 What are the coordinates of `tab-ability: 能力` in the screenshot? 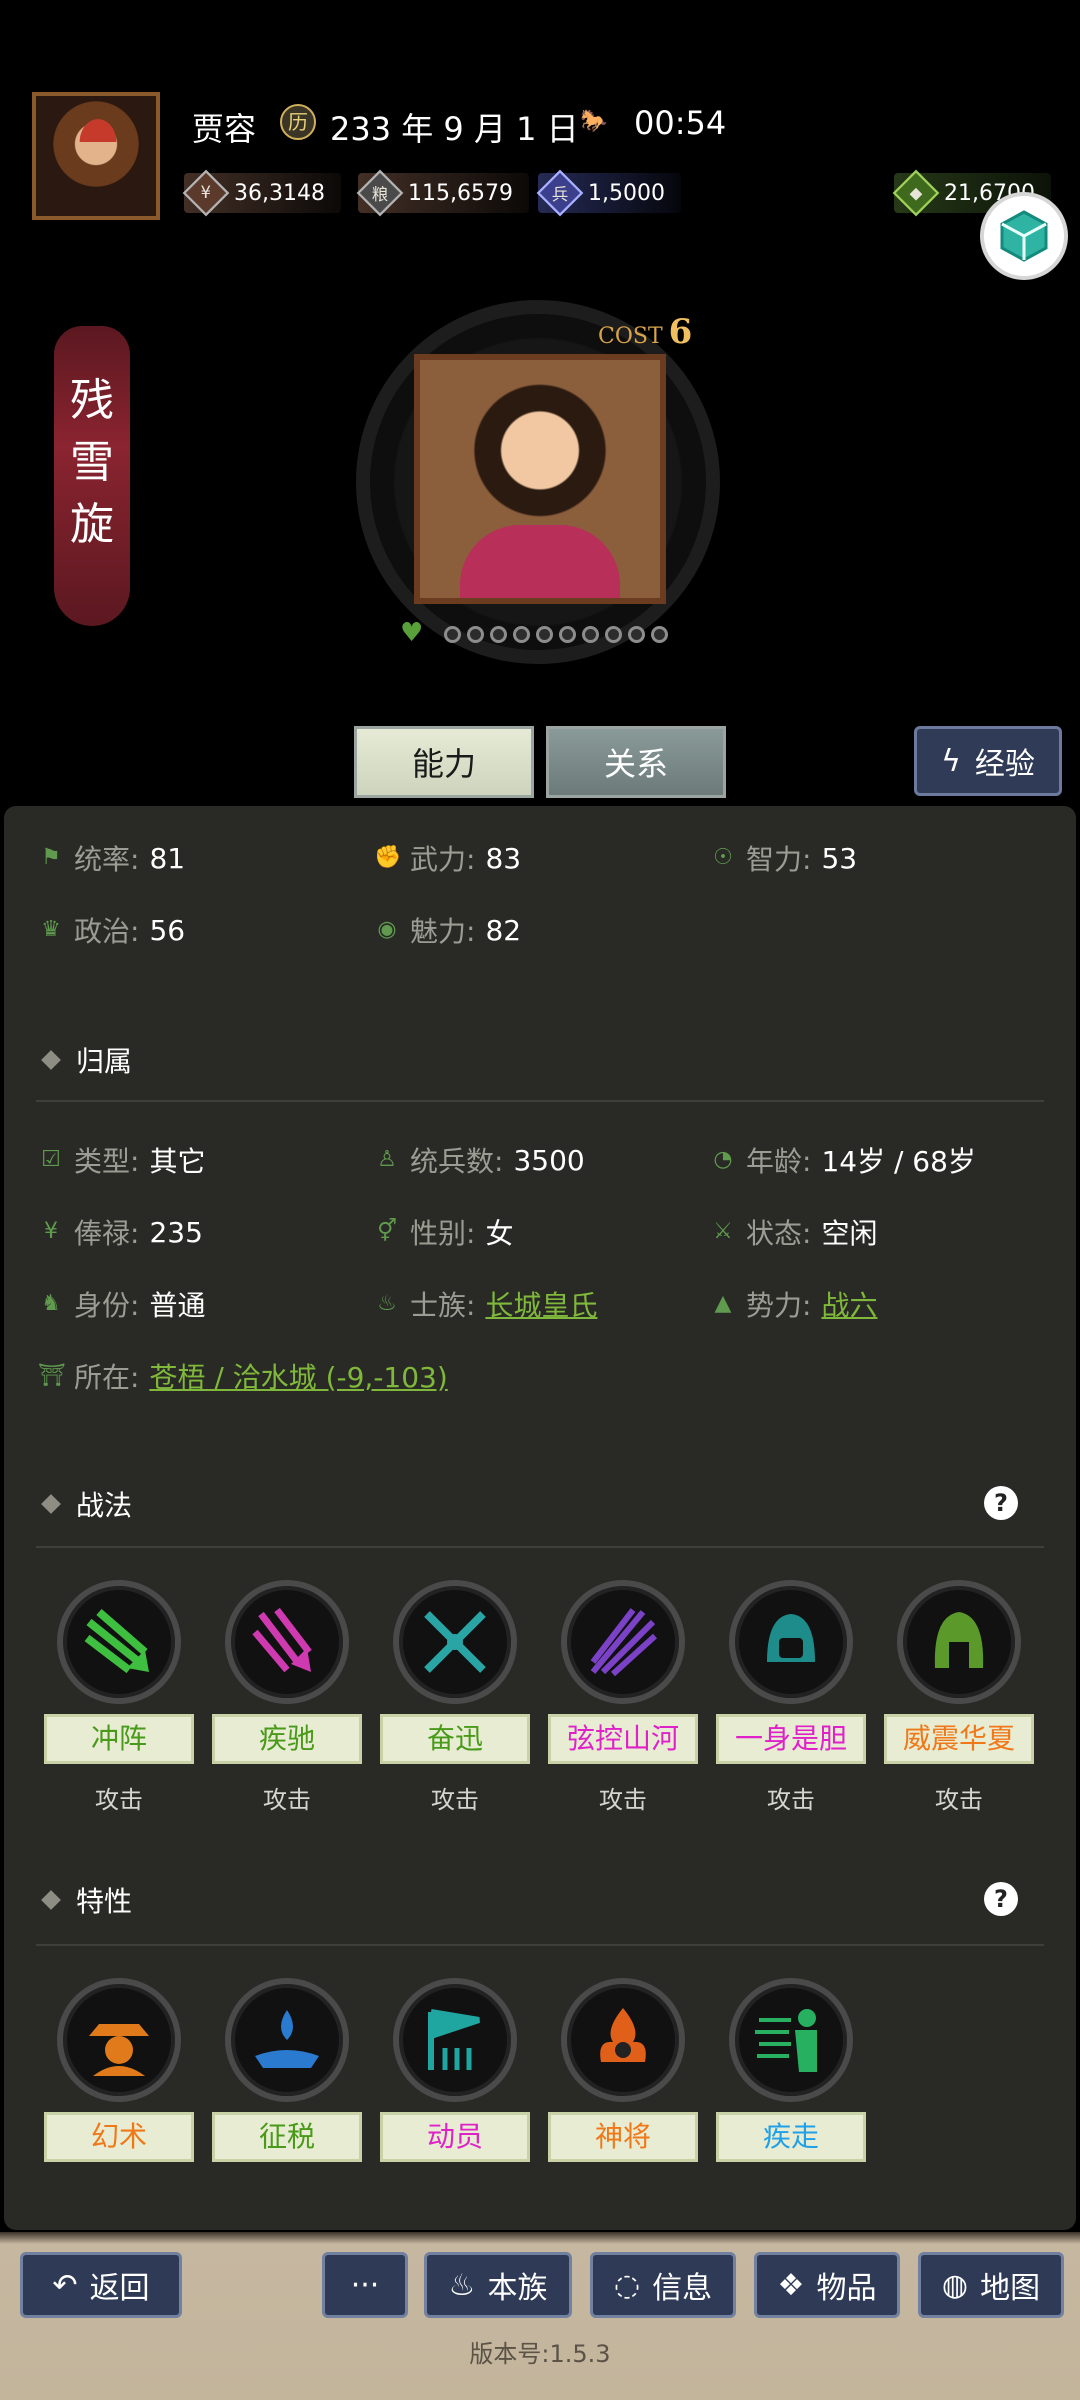 It's located at (444, 762).